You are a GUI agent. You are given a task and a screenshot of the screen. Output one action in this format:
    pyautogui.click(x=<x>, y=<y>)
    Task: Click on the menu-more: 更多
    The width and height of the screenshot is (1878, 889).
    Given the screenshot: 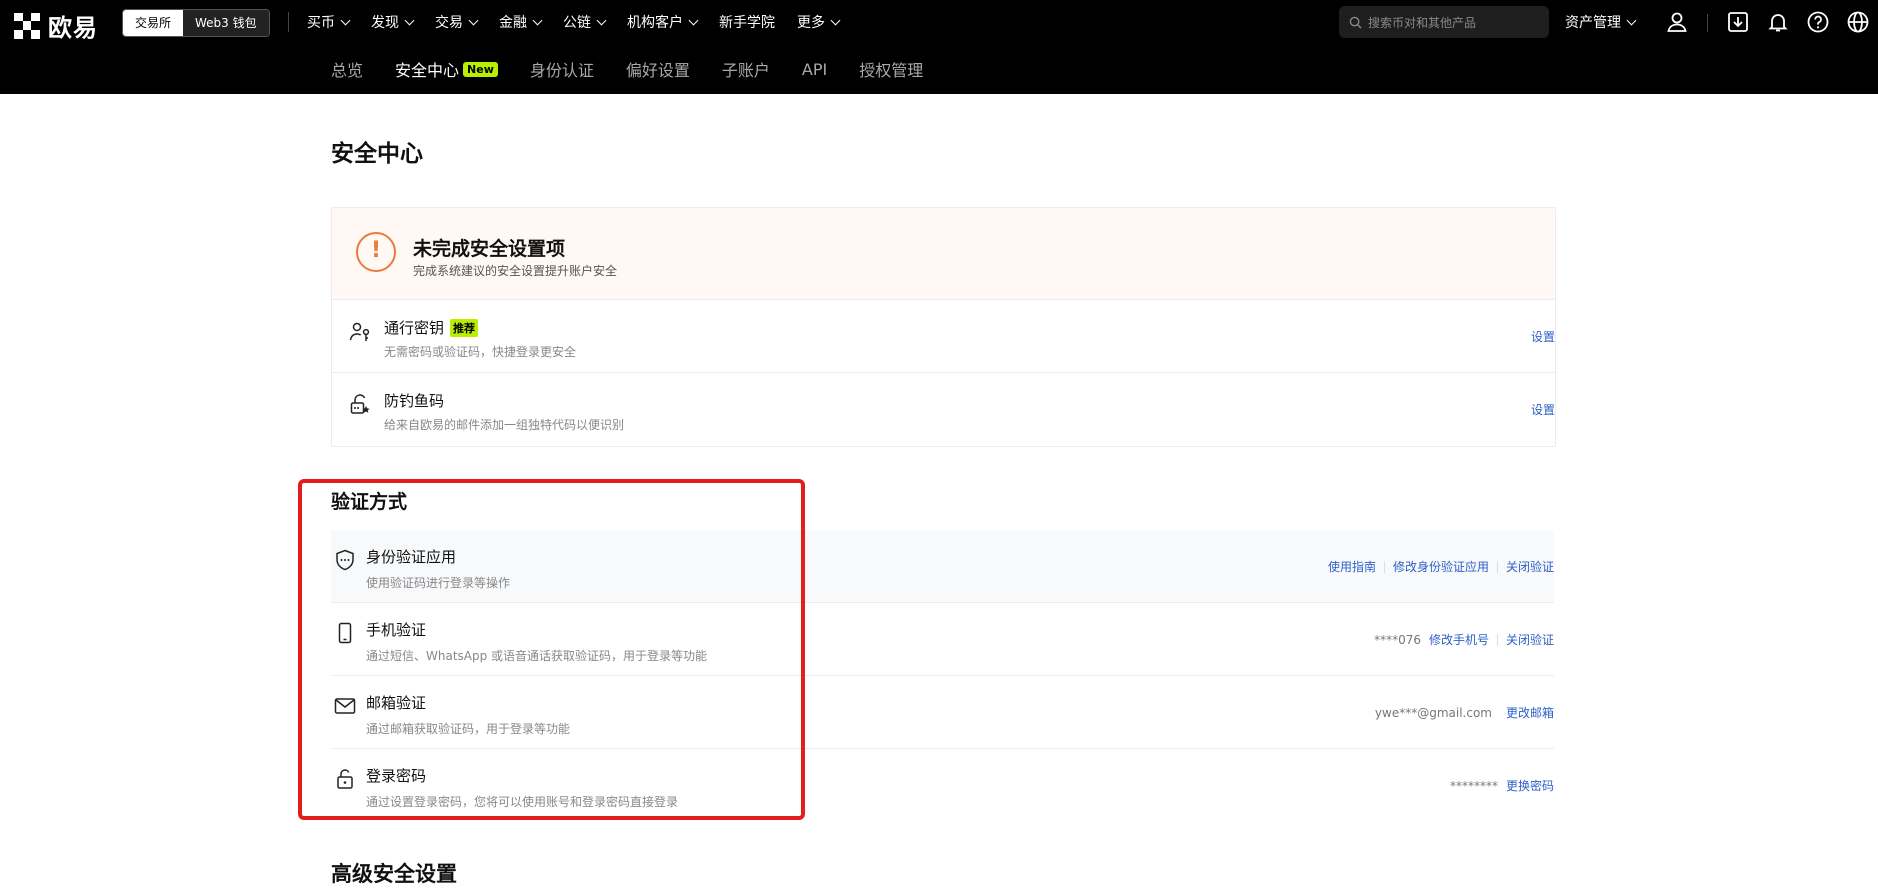 What is the action you would take?
    pyautogui.click(x=819, y=22)
    